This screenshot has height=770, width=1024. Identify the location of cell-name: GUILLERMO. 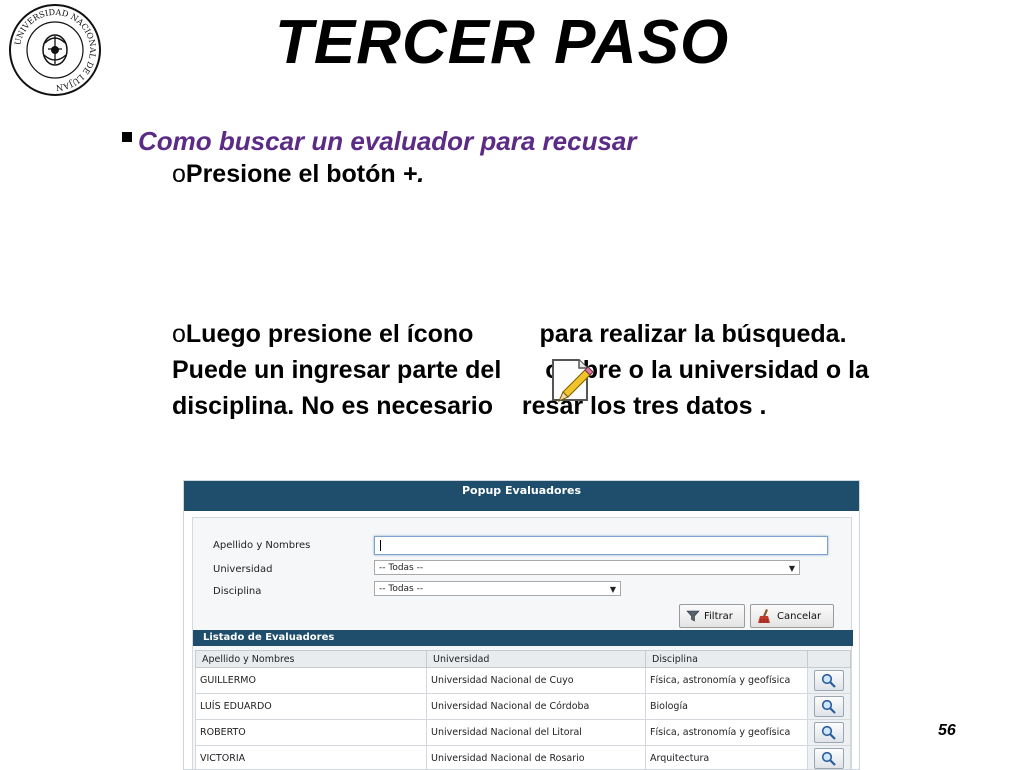
(311, 681).